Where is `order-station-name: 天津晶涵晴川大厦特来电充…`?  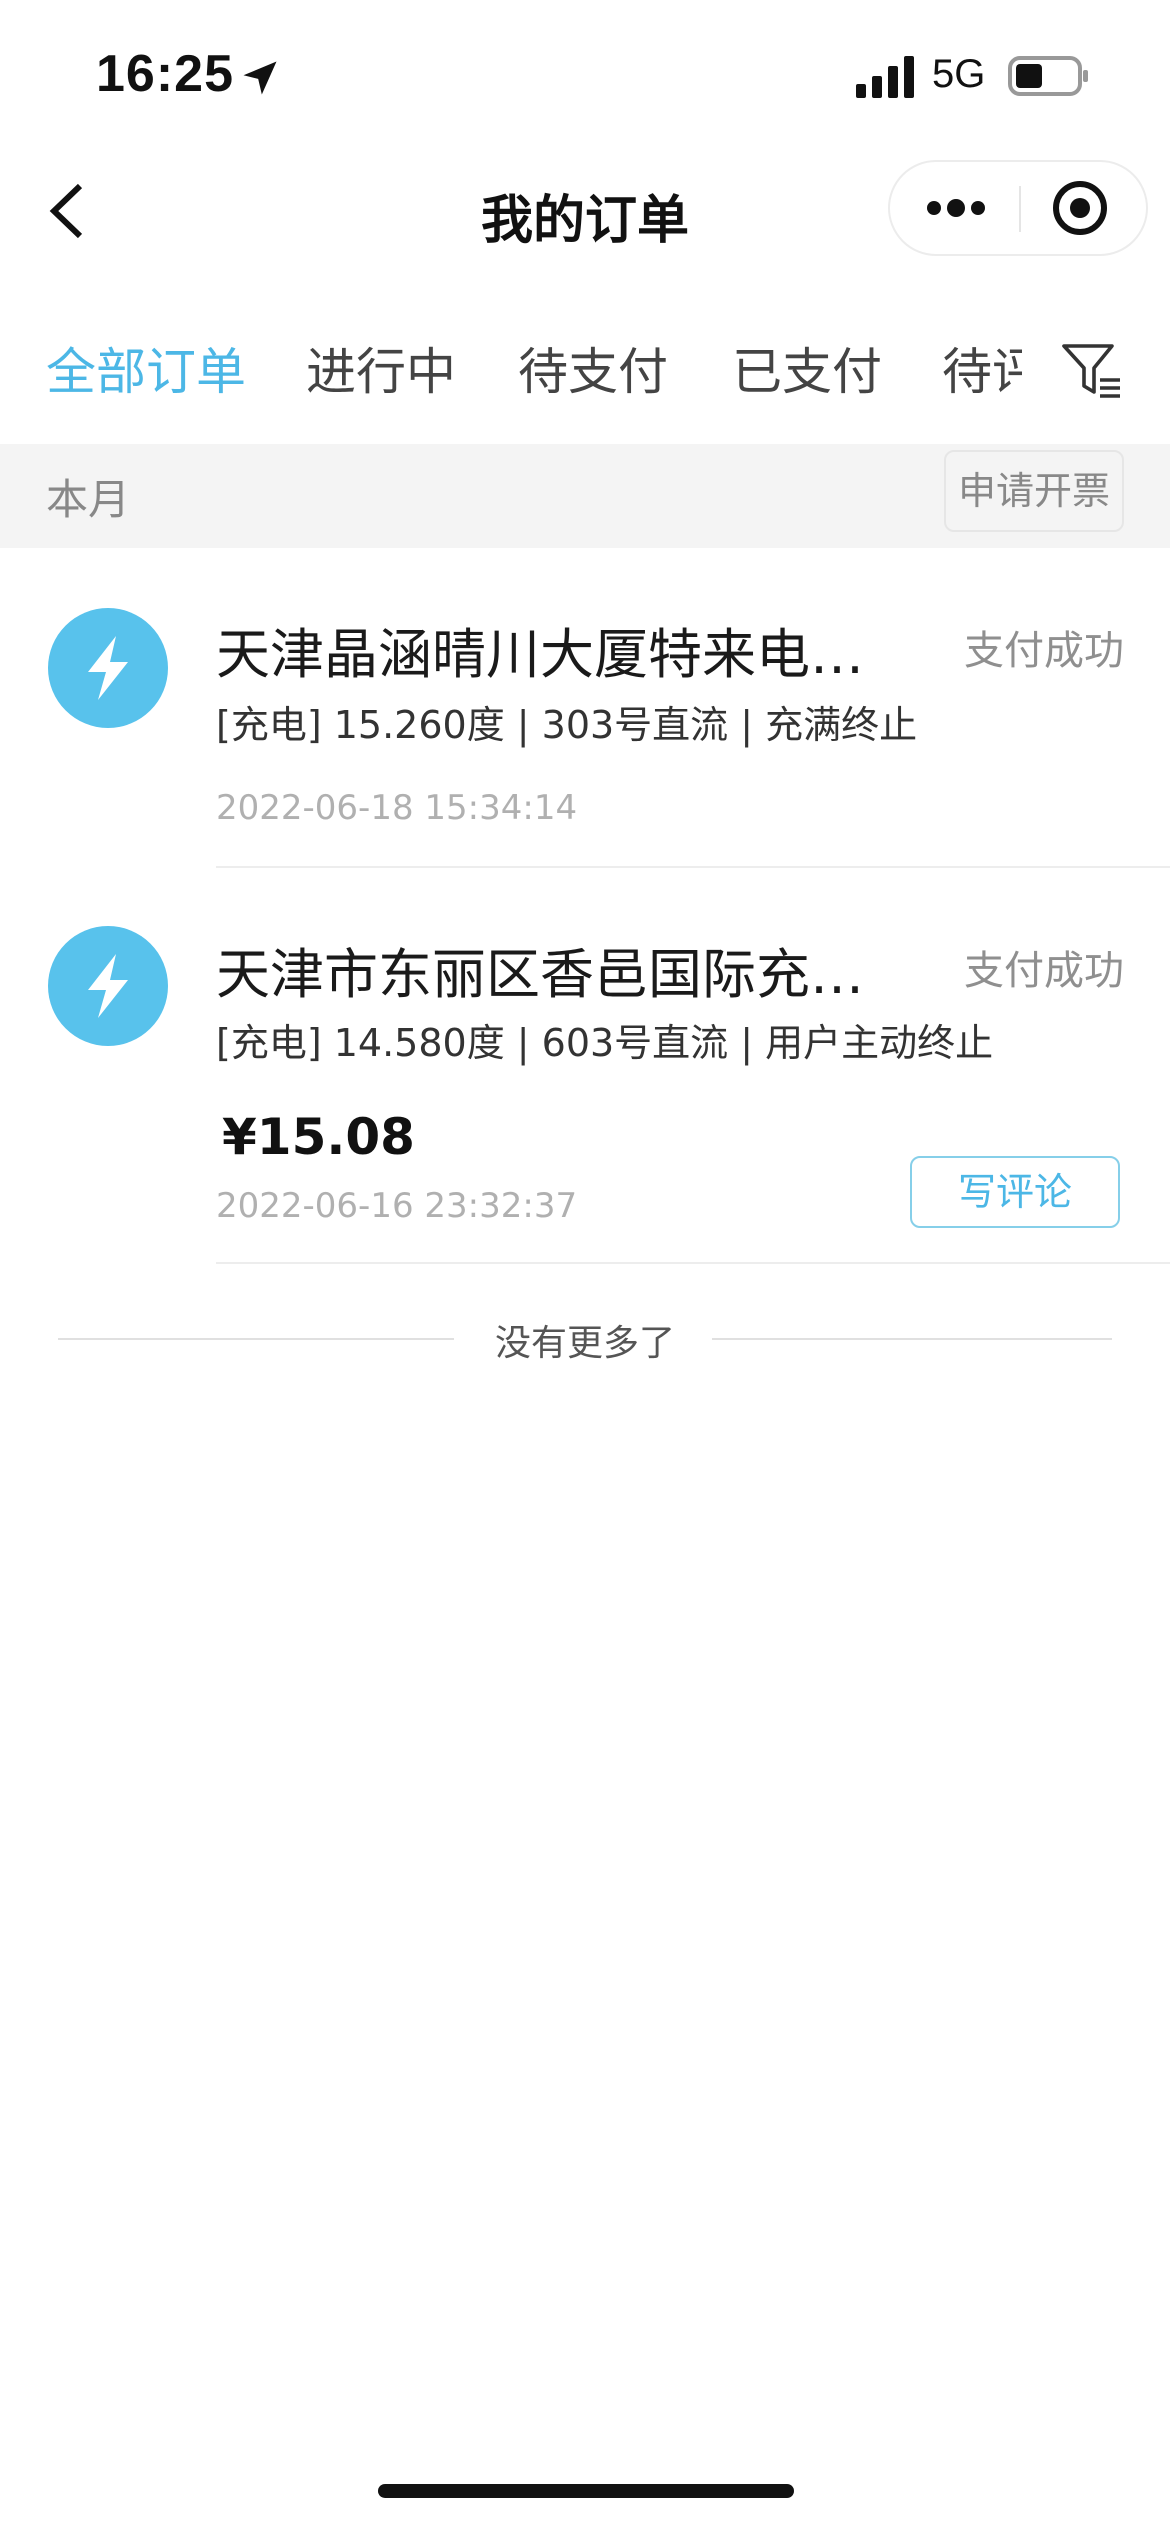 order-station-name: 天津晶涵晴川大厦特来电充… is located at coordinates (556, 654).